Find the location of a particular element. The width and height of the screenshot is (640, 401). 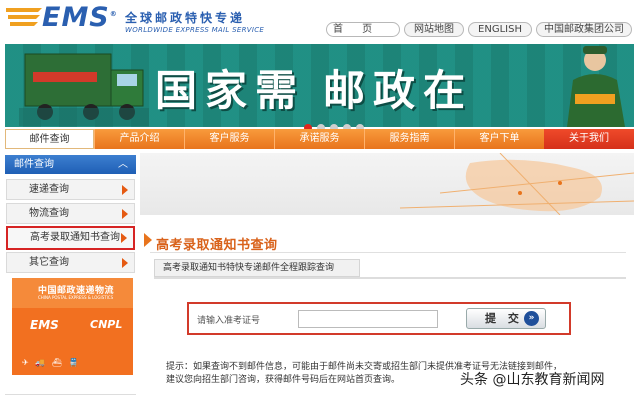

banner-slogan: 国家需 邮政在 is located at coordinates (314, 90).